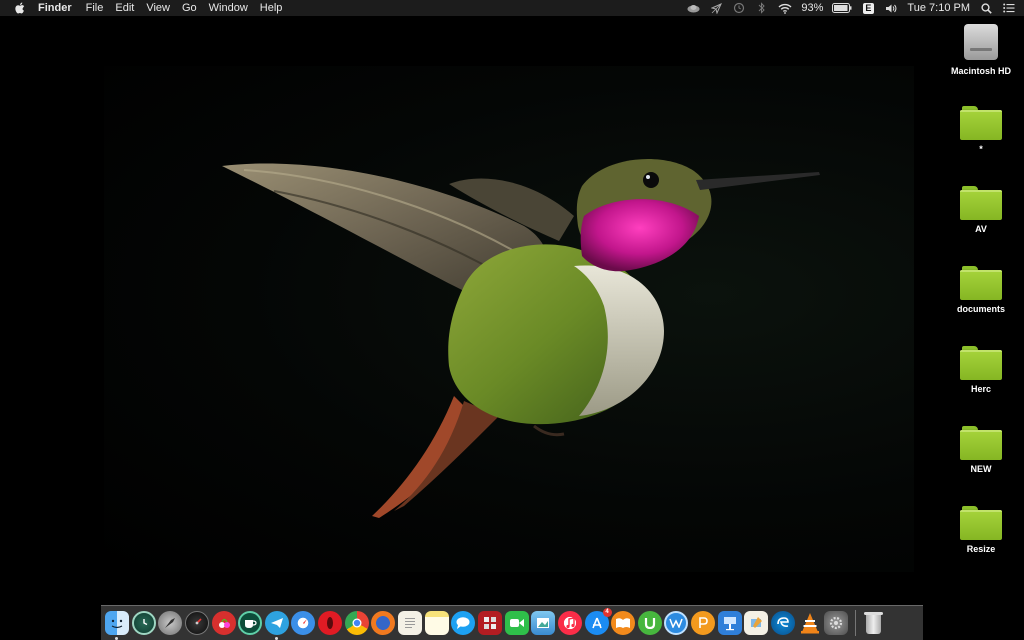 Image resolution: width=1024 pixels, height=640 pixels. I want to click on pages-app-icon, so click(703, 623).